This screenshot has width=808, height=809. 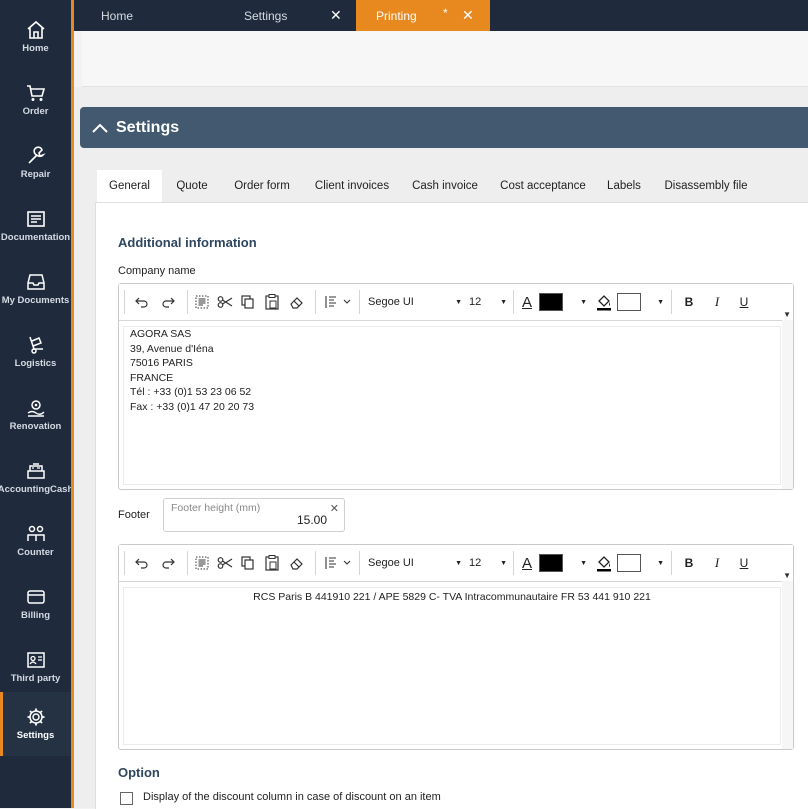 I want to click on tab-printing: Printing * ✕, so click(x=423, y=15).